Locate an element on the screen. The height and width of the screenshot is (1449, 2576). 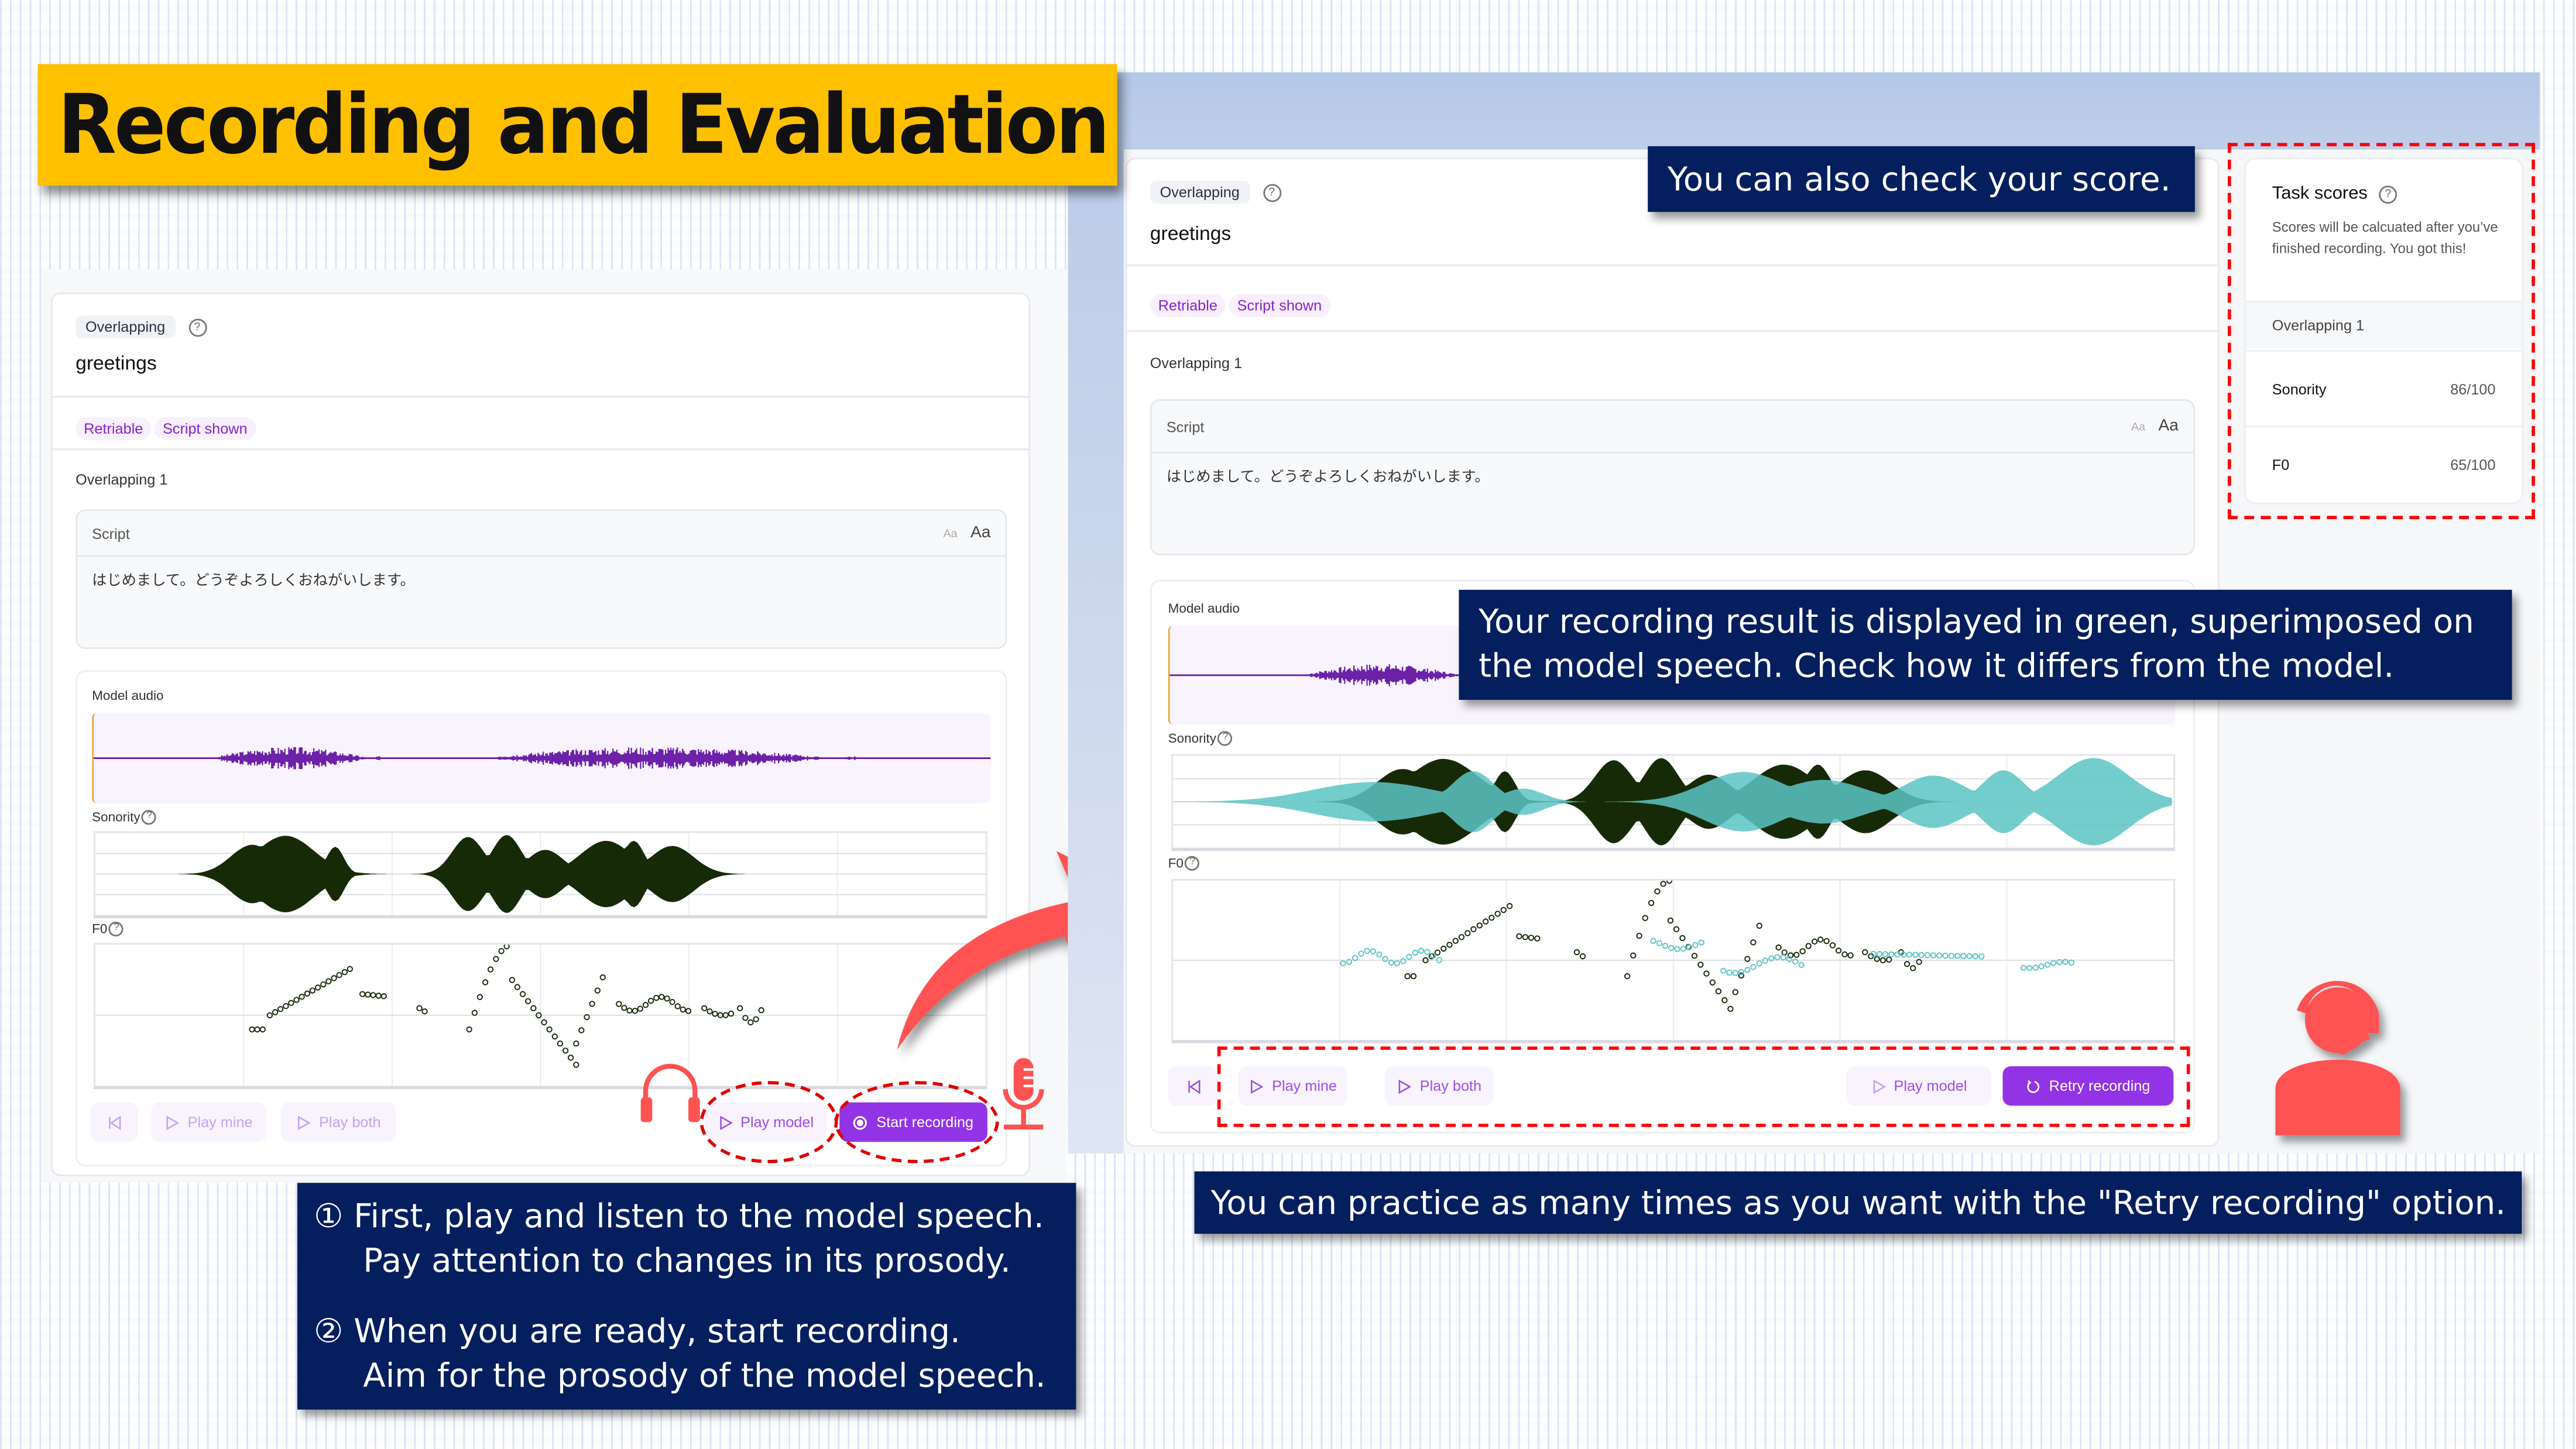
tag-script-shown: Script shown is located at coordinates (205, 429).